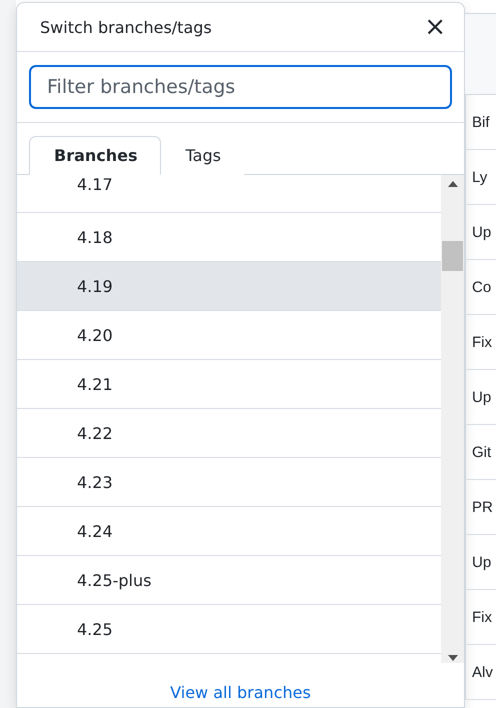  Describe the element at coordinates (480, 177) in the screenshot. I see `commit-message: Ly` at that location.